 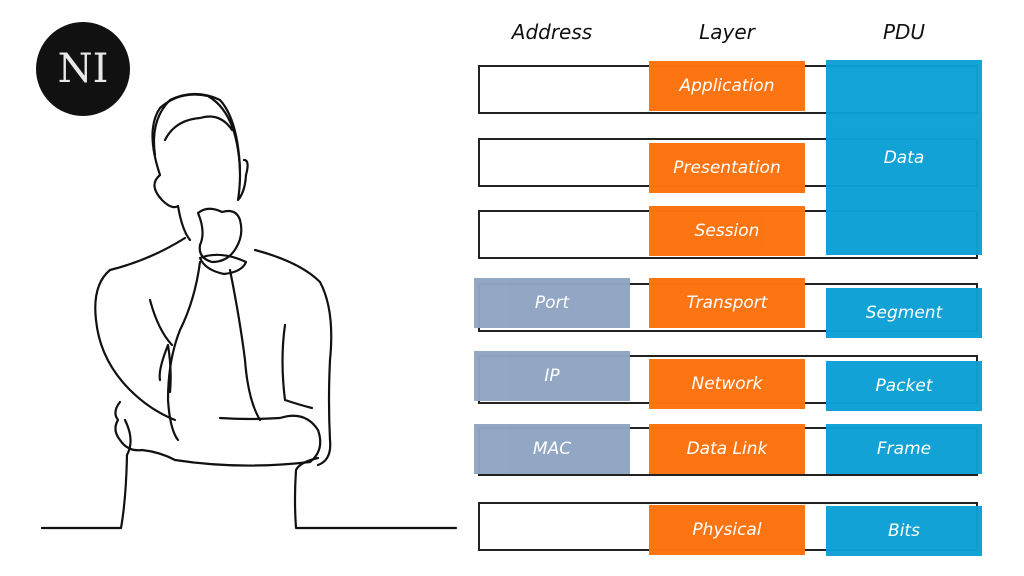 I want to click on lower-torso, so click(x=127, y=437).